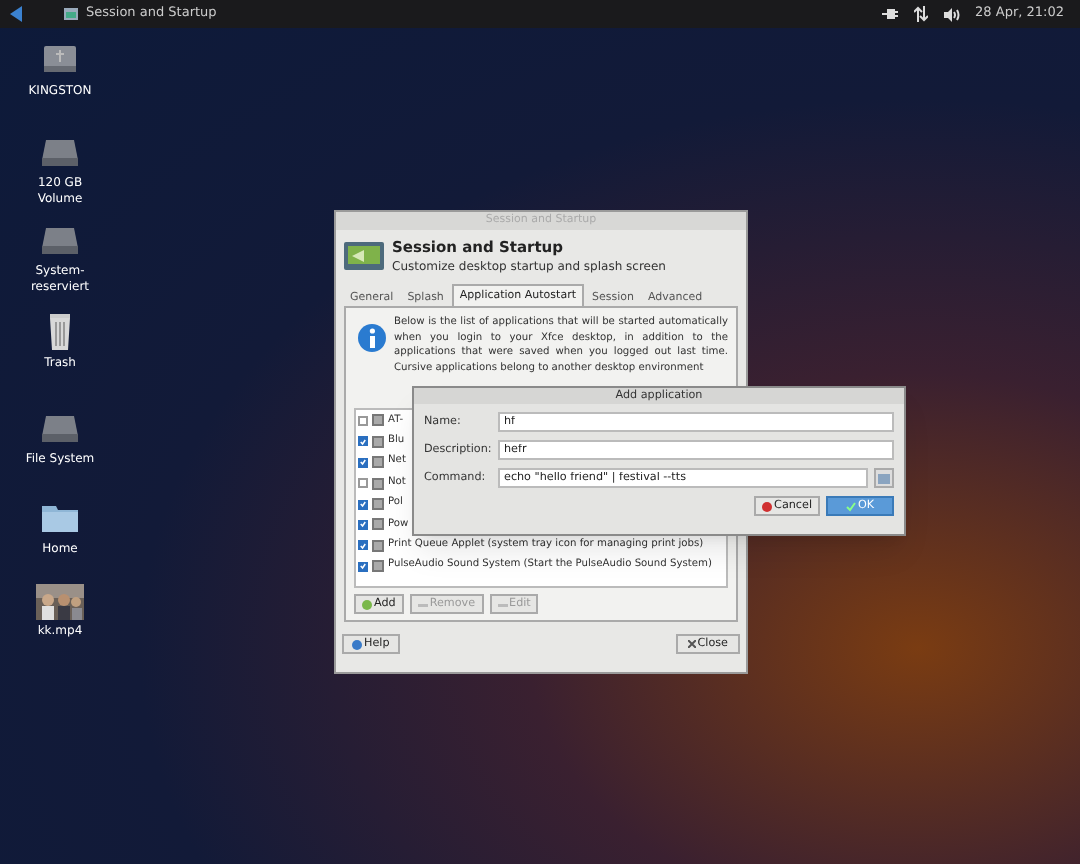 The height and width of the screenshot is (864, 1080). I want to click on info-icon, so click(372, 338).